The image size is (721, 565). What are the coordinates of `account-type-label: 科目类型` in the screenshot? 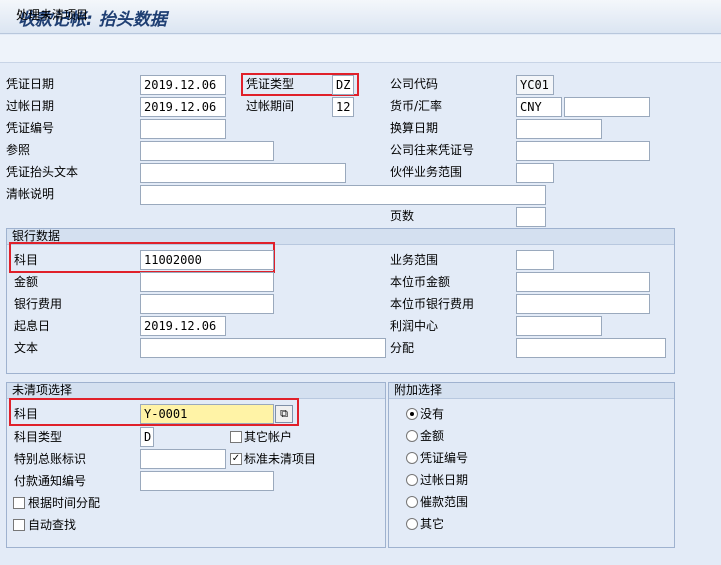 It's located at (38, 437).